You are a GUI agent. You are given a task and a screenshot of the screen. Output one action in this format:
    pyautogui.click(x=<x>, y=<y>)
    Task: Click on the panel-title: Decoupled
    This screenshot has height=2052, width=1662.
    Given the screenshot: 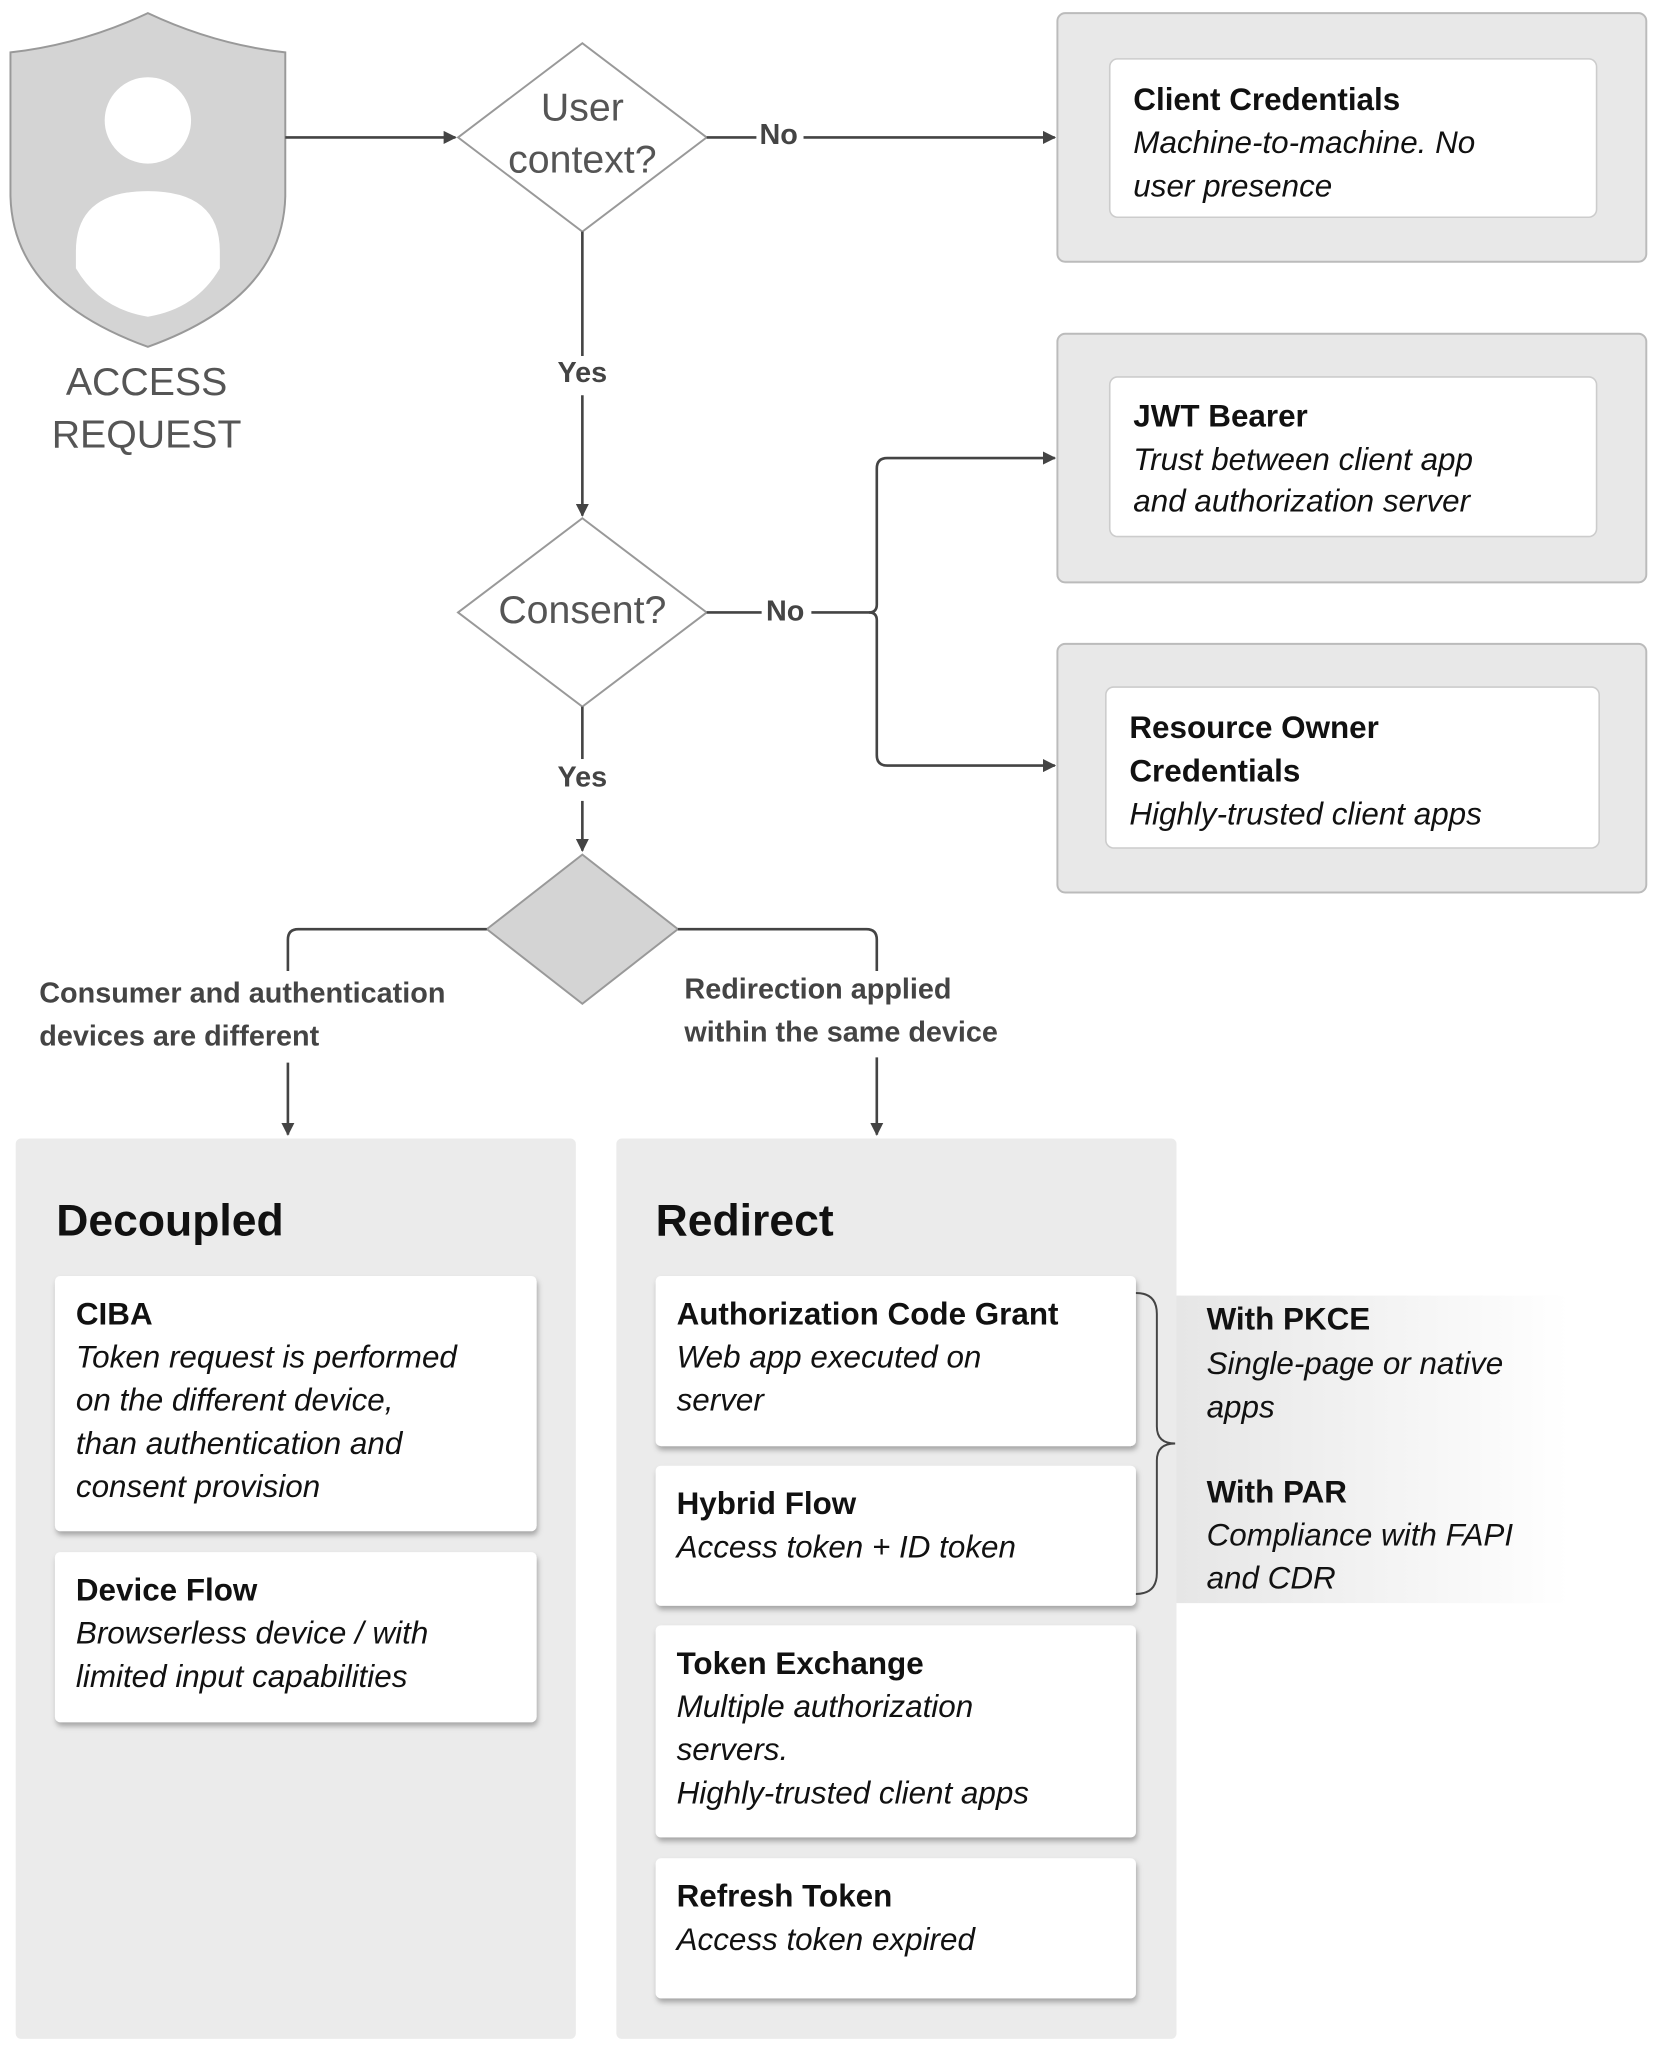 What is the action you would take?
    pyautogui.click(x=169, y=1220)
    